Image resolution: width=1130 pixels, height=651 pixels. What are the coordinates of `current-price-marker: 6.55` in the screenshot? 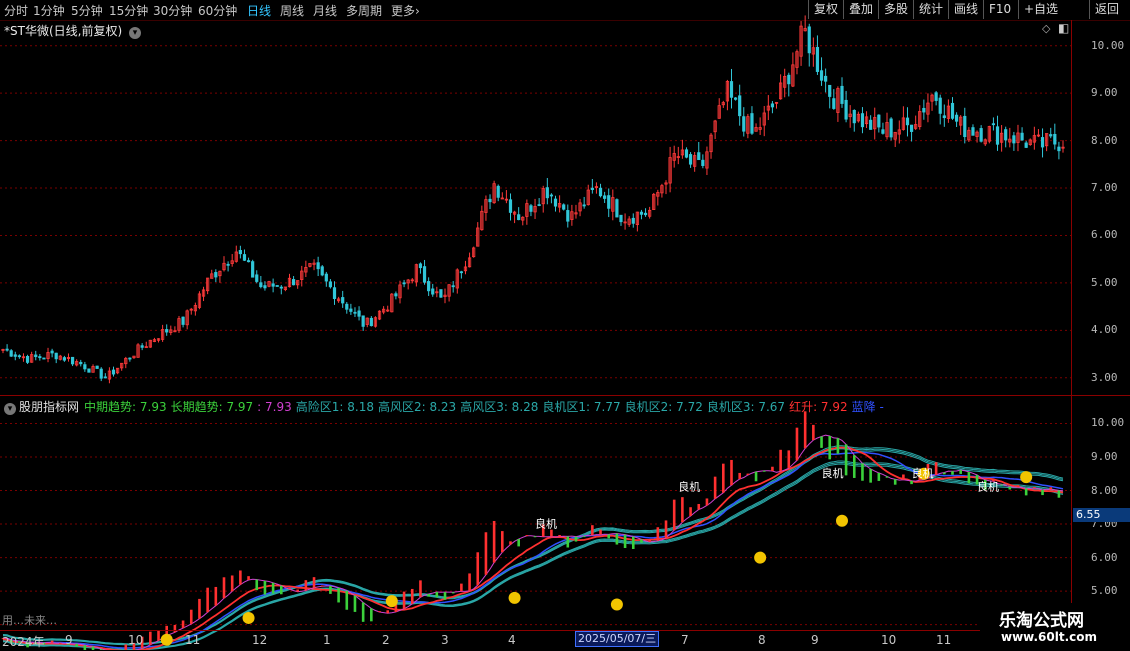 It's located at (1101, 515).